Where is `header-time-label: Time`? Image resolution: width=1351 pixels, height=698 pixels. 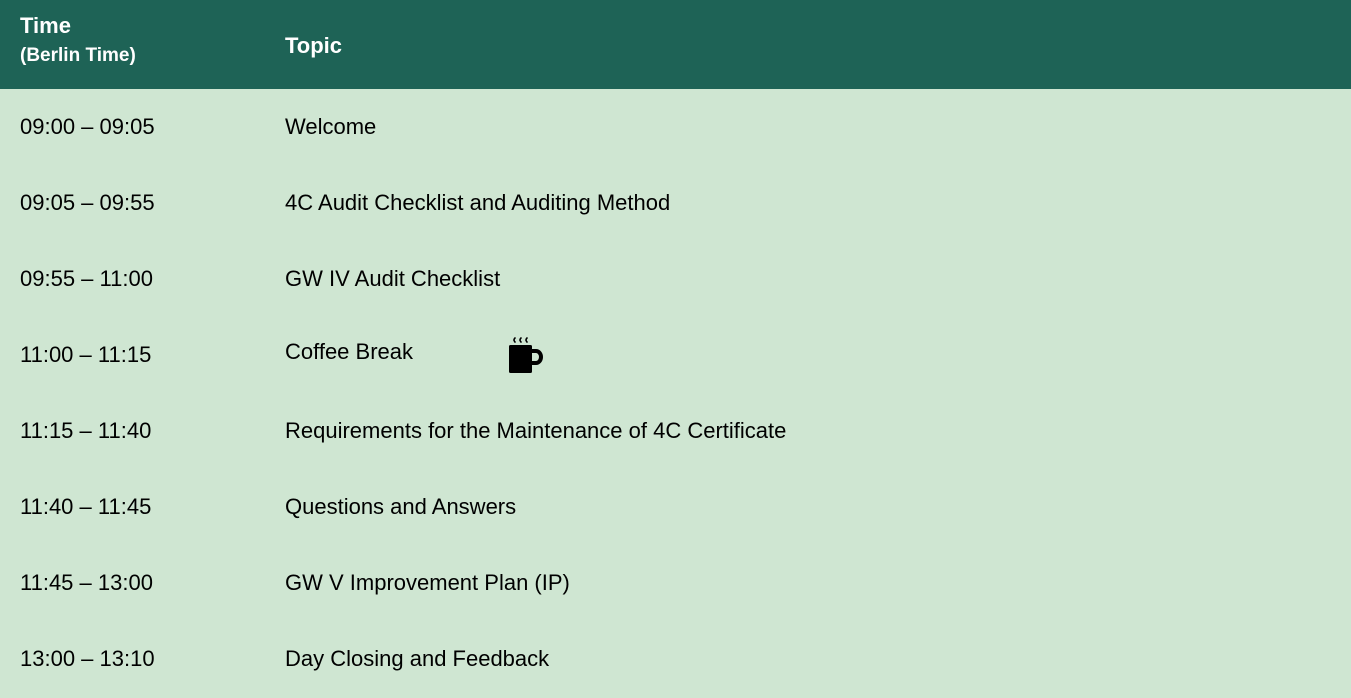
header-time-label: Time is located at coordinates (45, 25).